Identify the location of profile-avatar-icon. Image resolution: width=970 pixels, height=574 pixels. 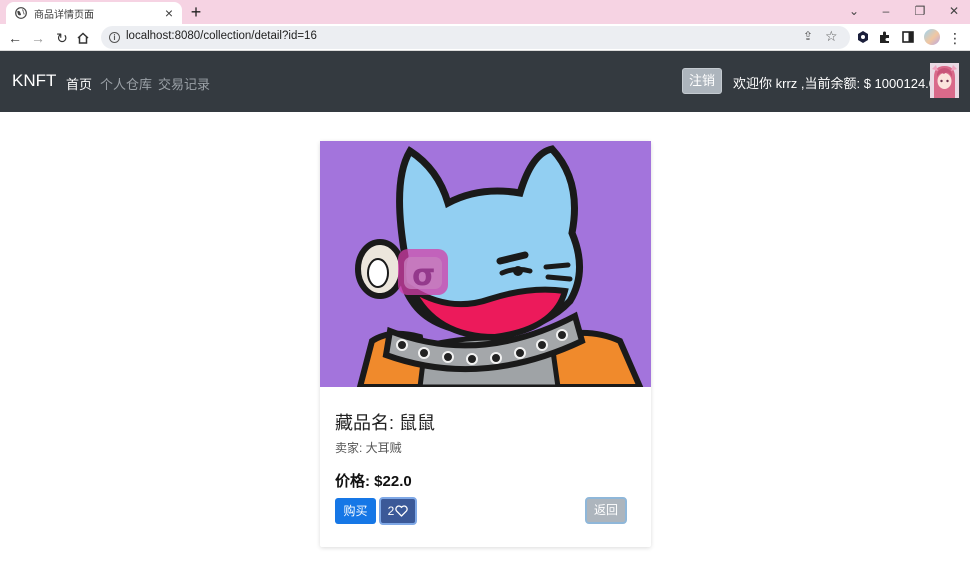
(932, 37).